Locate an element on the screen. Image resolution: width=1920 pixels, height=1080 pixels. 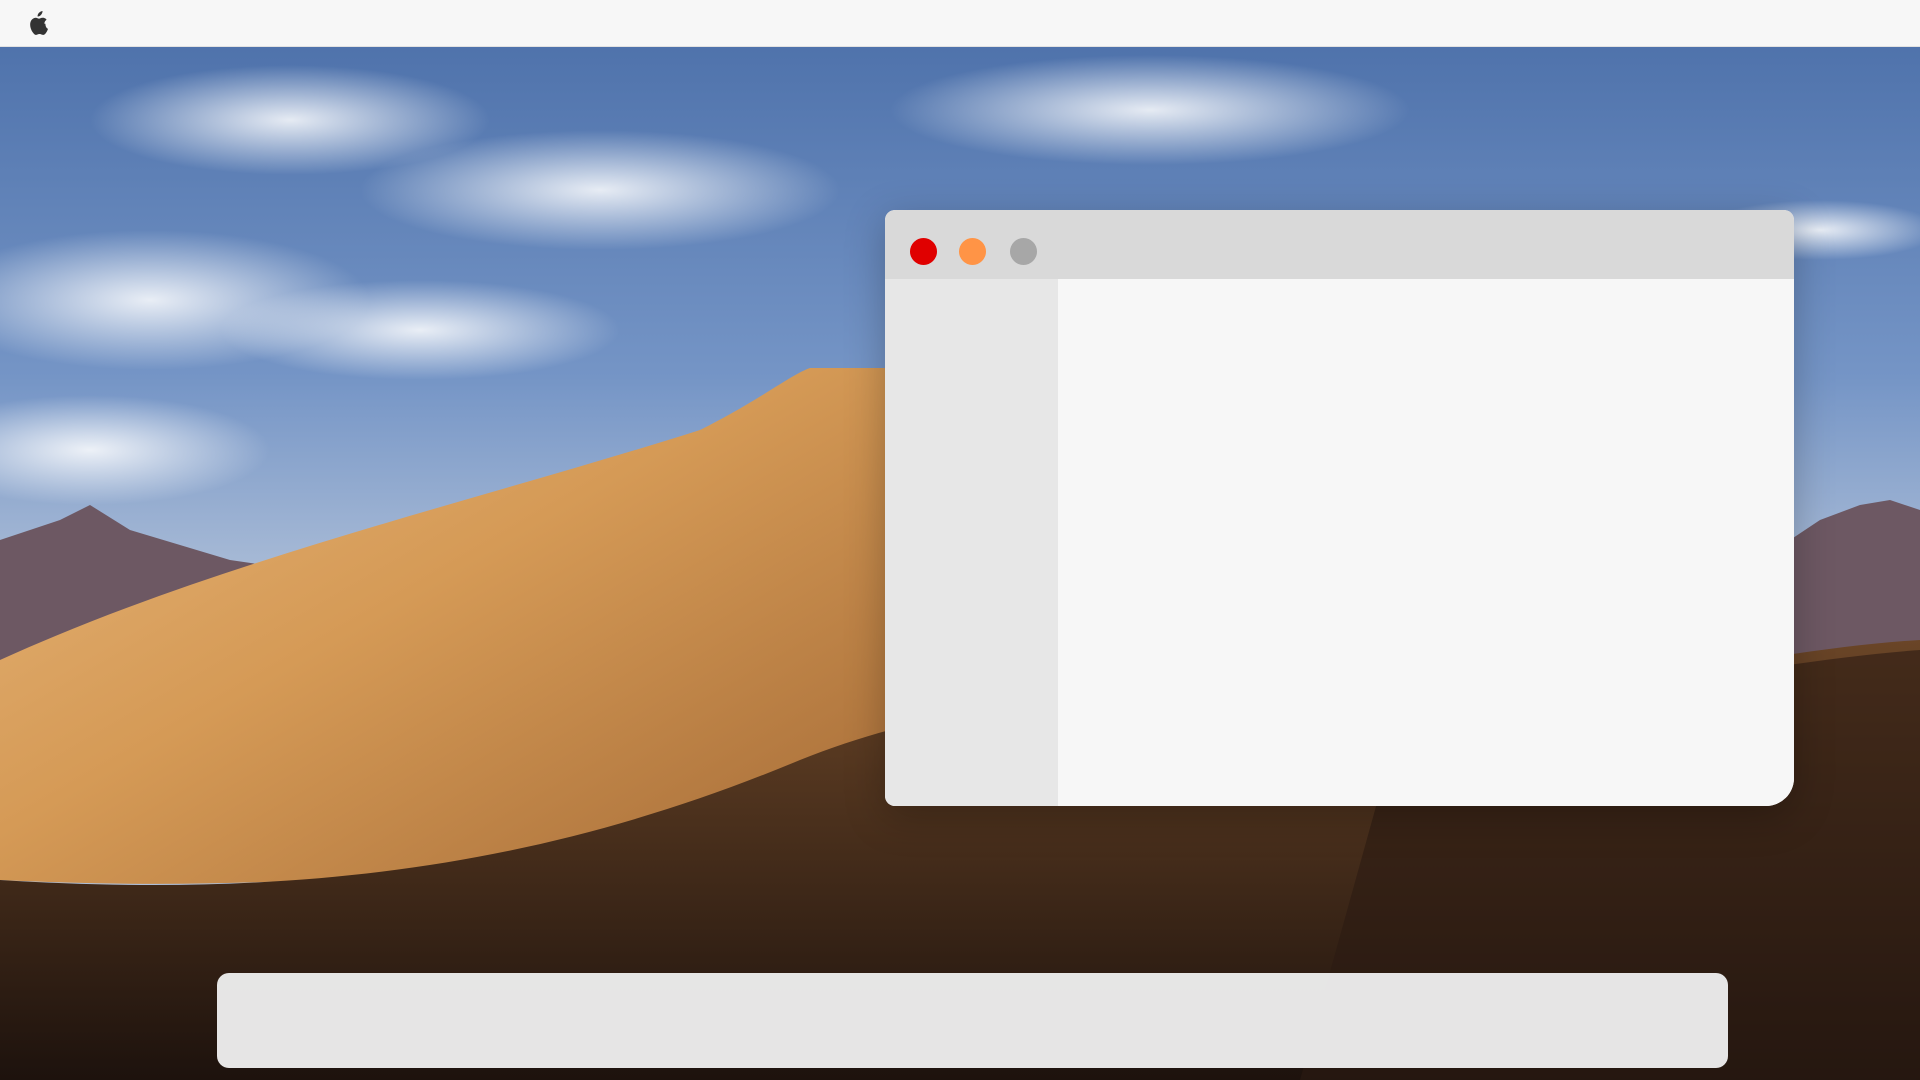
window-titlebar is located at coordinates (1339, 244).